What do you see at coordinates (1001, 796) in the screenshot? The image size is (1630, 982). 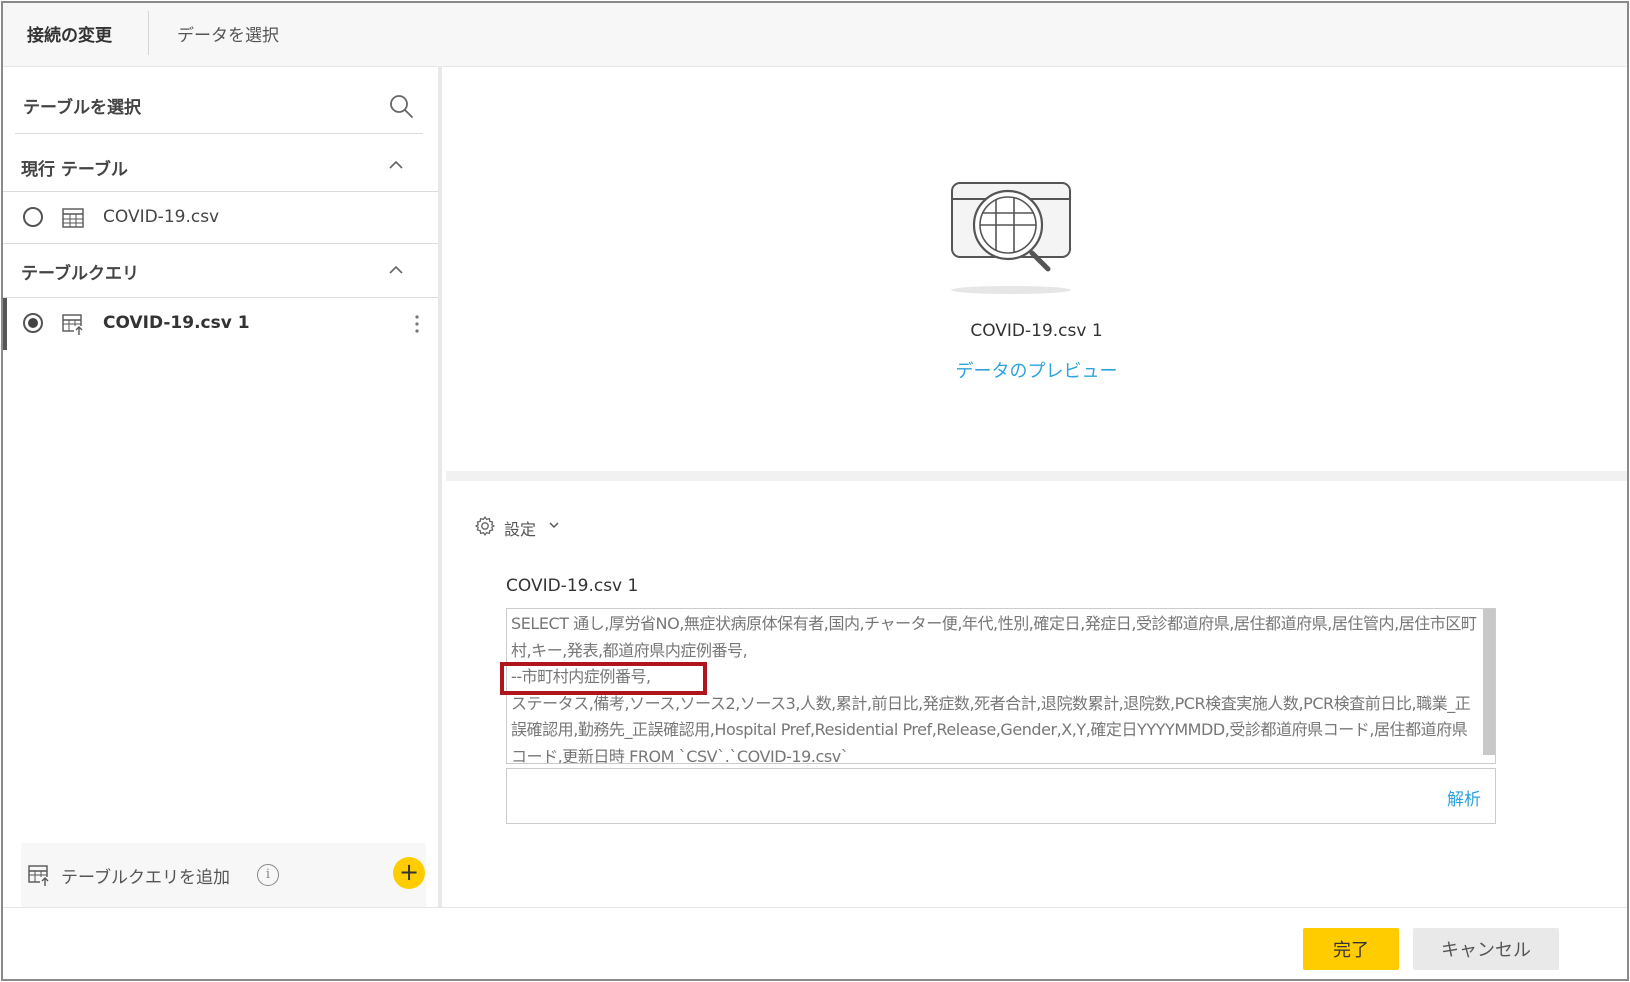 I see `analyze-bar: 解析` at bounding box center [1001, 796].